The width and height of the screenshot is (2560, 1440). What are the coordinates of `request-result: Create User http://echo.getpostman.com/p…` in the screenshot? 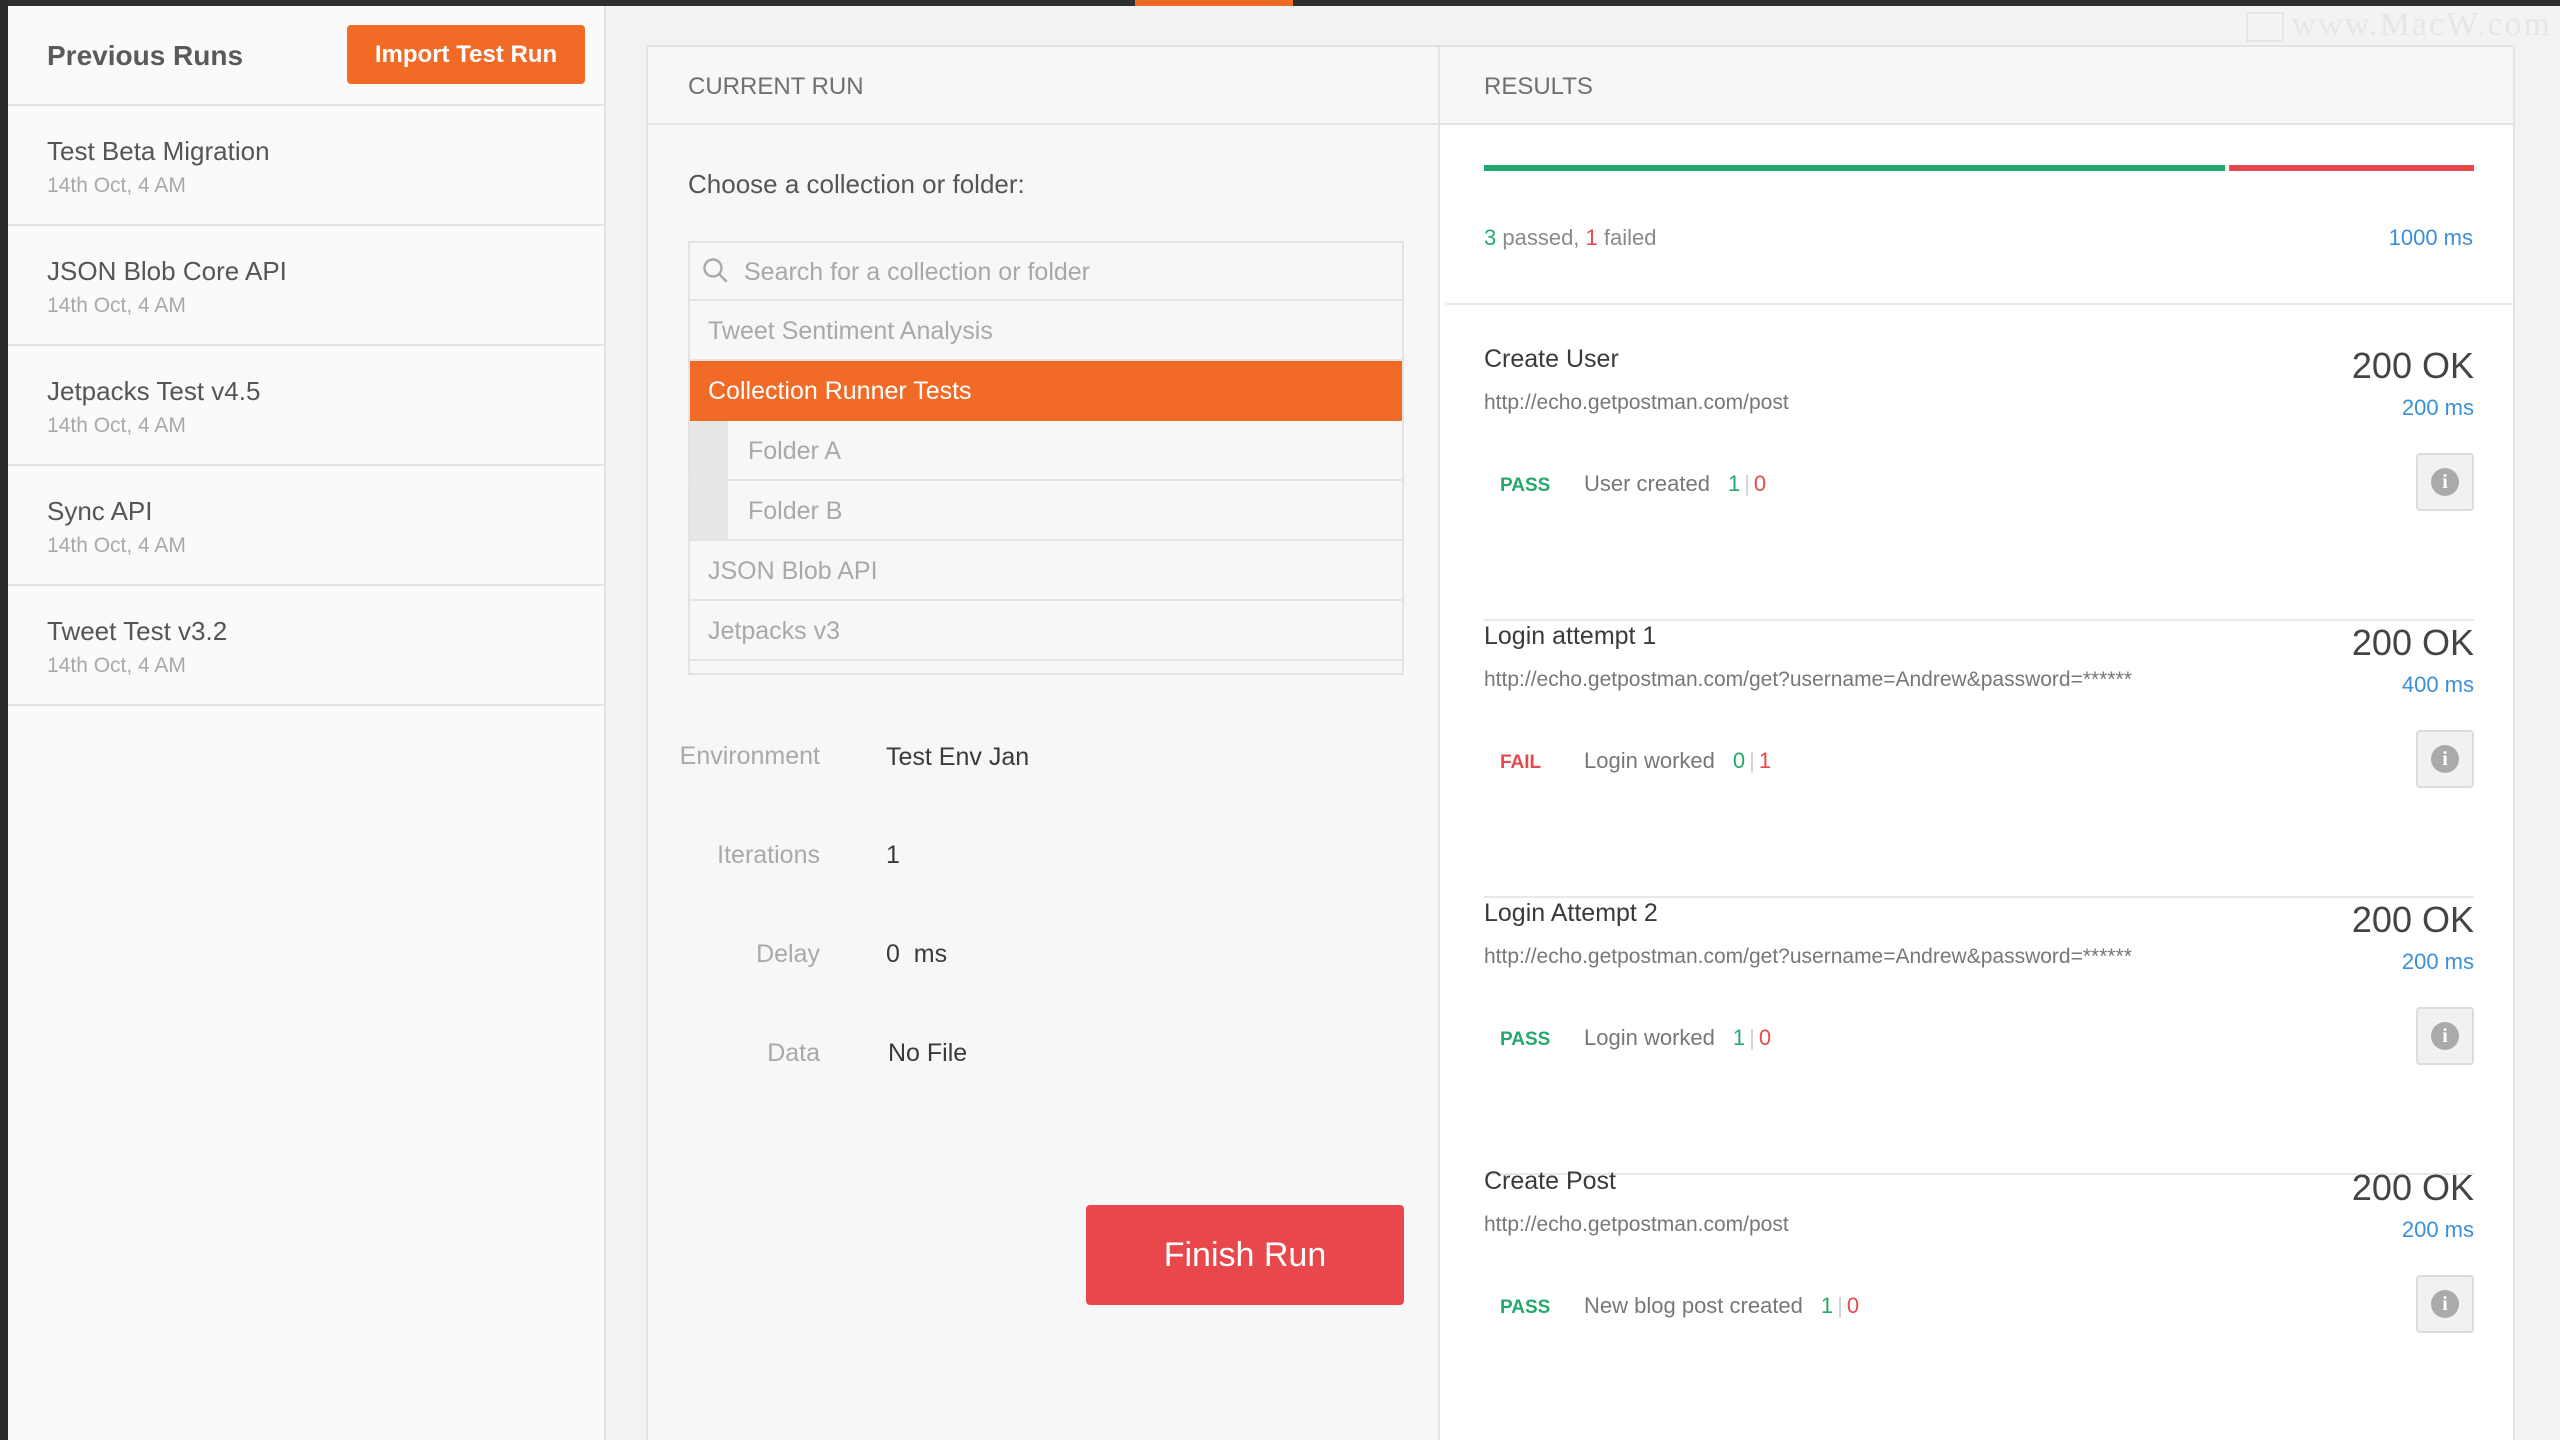 It's located at (1979, 483).